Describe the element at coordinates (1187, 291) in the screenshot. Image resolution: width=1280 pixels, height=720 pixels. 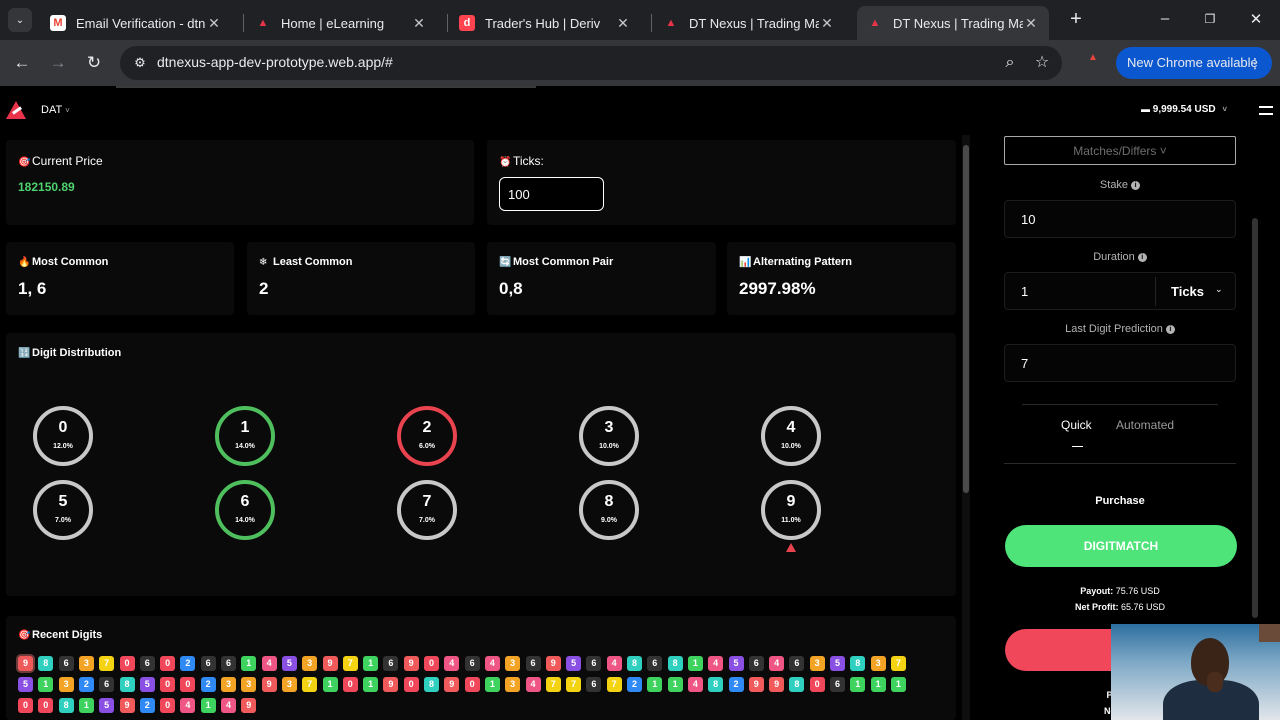
I see `duration-unit-select: Ticks` at that location.